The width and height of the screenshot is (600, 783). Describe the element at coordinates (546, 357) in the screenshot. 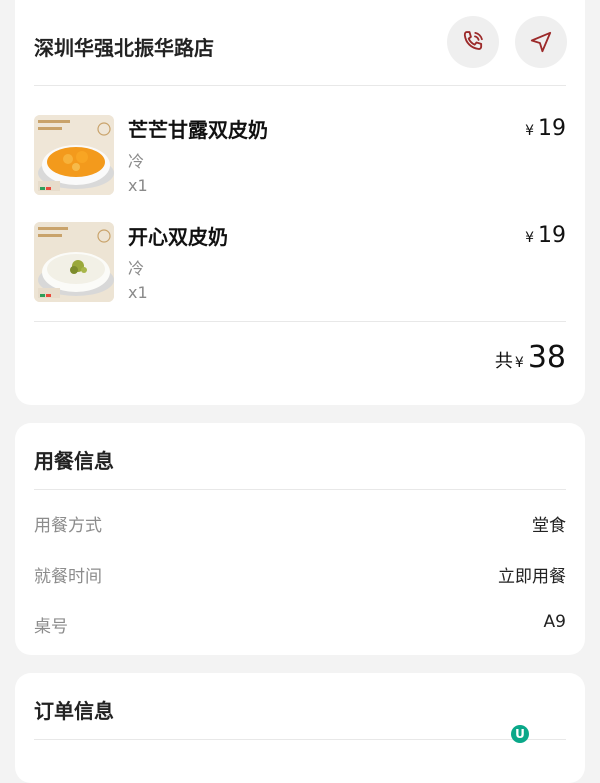

I see `total-amount: 38` at that location.